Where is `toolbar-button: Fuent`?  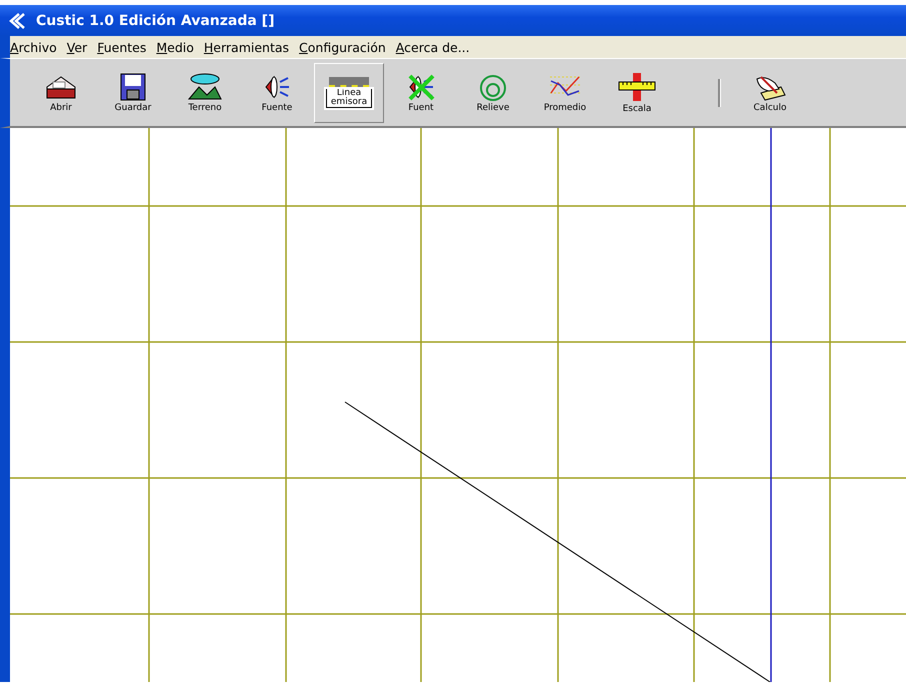
toolbar-button: Fuent is located at coordinates (421, 92).